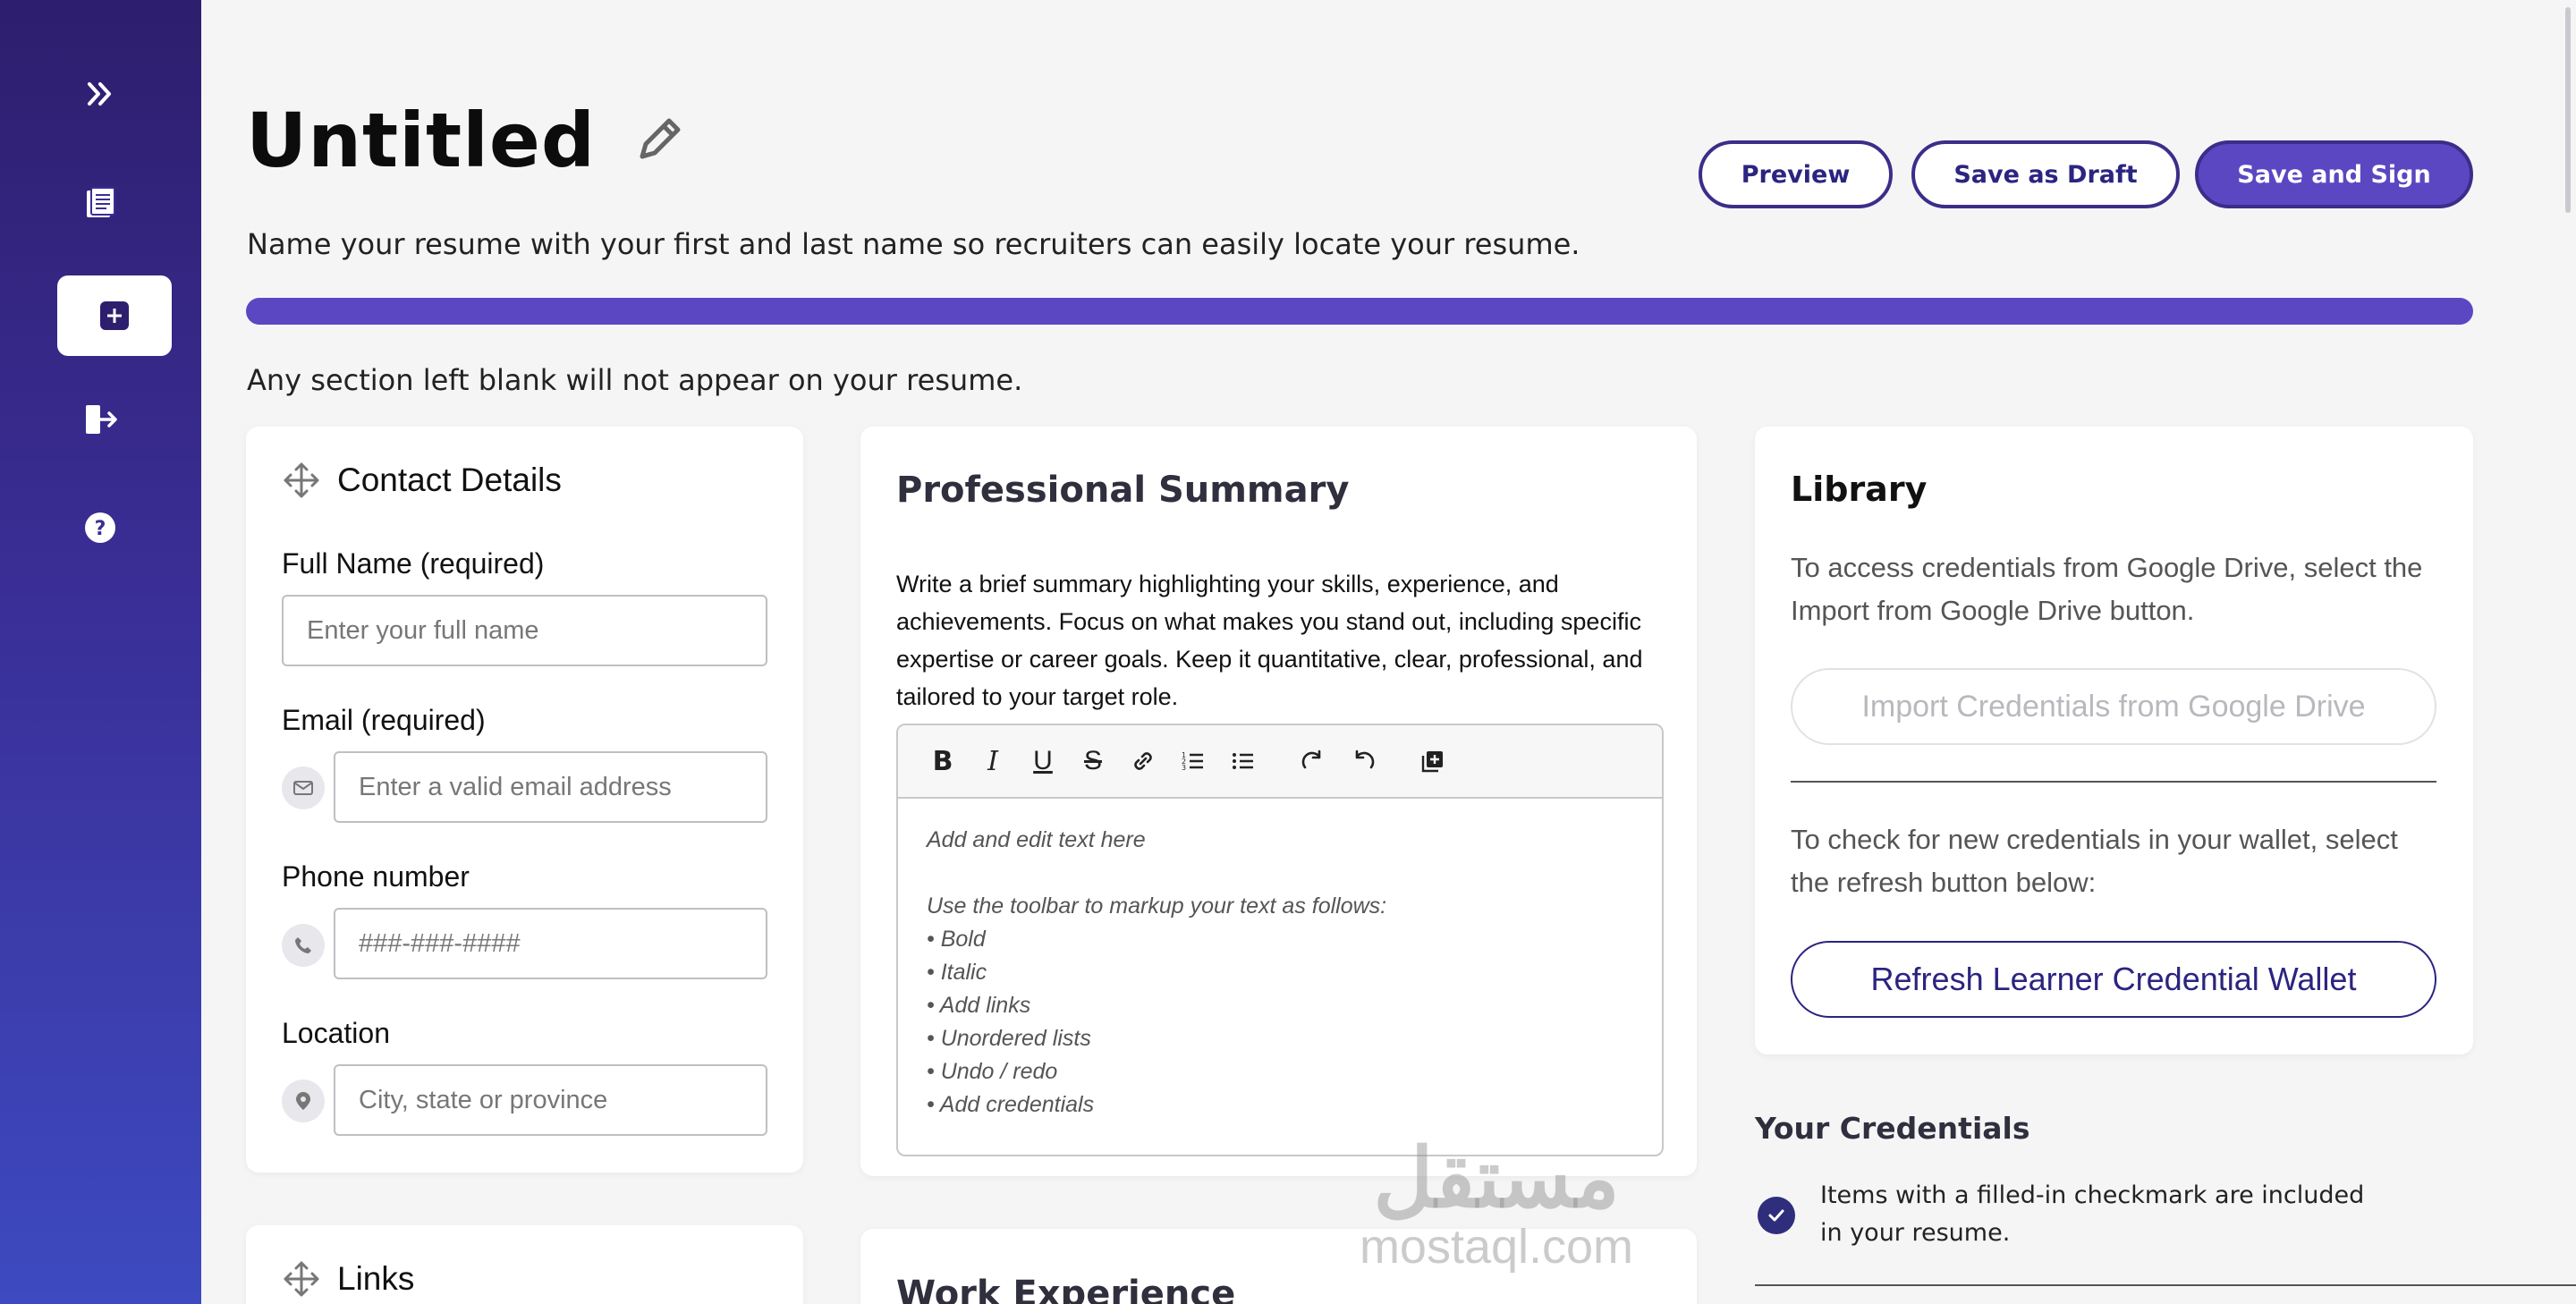  I want to click on map-pin-icon, so click(303, 1101).